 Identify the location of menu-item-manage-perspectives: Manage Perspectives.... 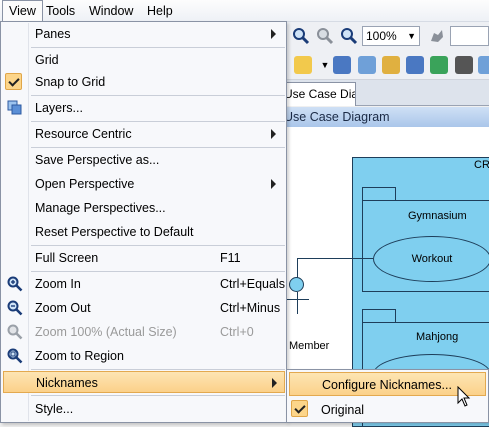
(144, 208).